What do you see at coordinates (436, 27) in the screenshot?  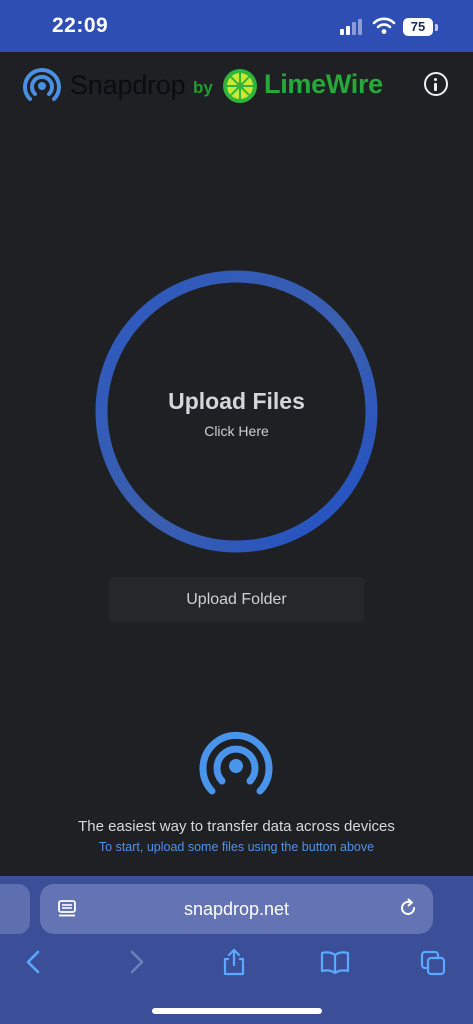 I see `battery-tip` at bounding box center [436, 27].